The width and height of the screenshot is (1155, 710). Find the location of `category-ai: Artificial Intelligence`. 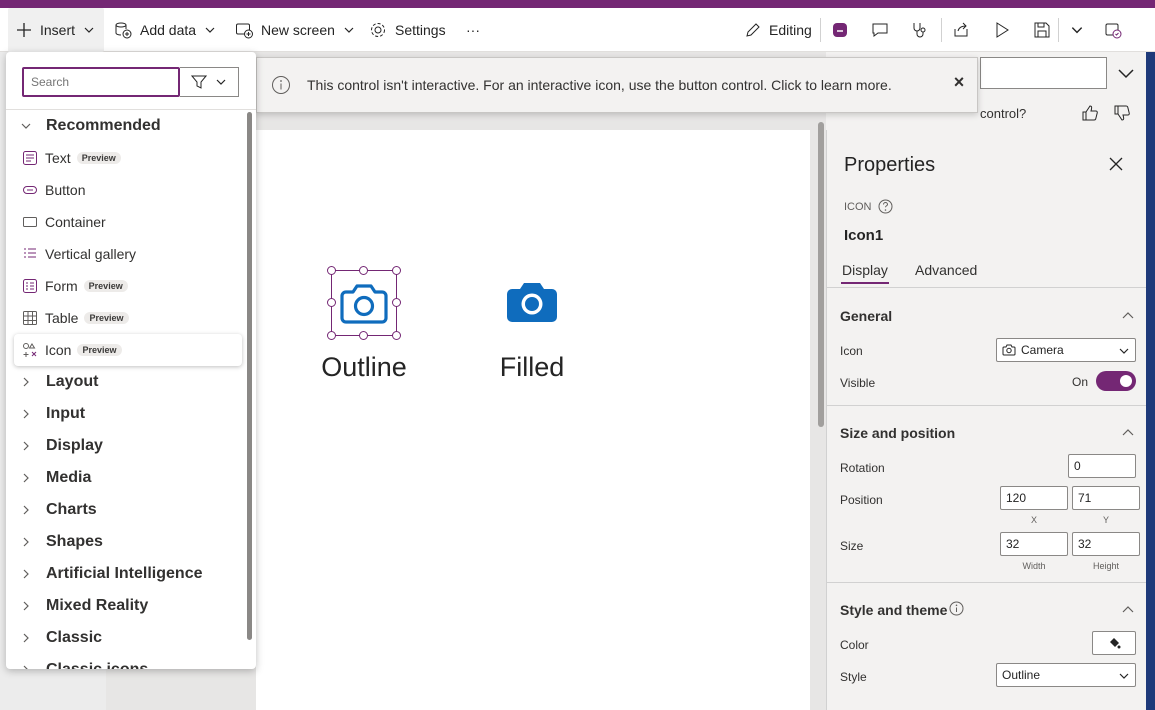

category-ai: Artificial Intelligence is located at coordinates (126, 574).